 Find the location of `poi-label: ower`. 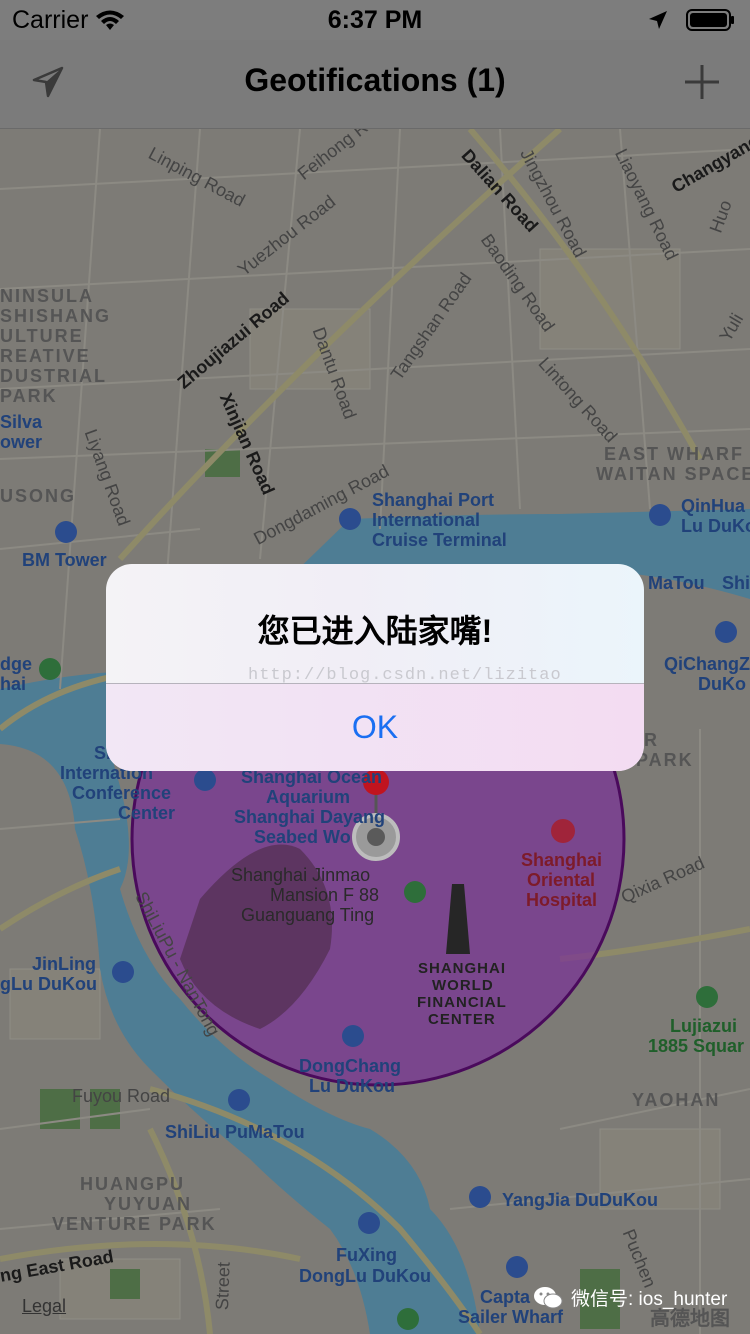

poi-label: ower is located at coordinates (21, 442).